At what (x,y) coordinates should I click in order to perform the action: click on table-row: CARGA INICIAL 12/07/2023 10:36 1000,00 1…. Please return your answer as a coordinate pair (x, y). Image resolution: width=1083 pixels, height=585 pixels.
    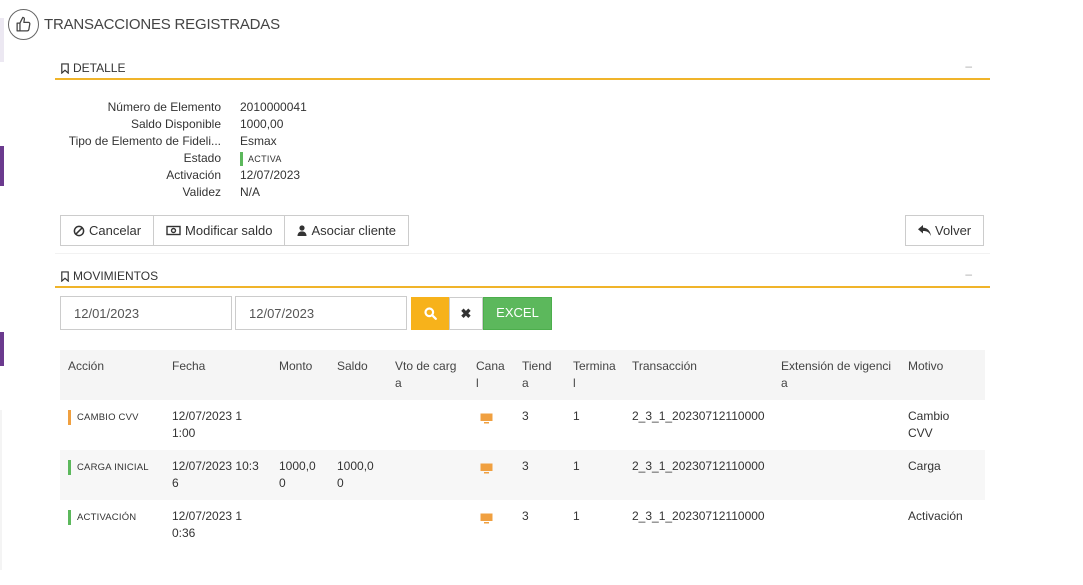
    Looking at the image, I should click on (522, 475).